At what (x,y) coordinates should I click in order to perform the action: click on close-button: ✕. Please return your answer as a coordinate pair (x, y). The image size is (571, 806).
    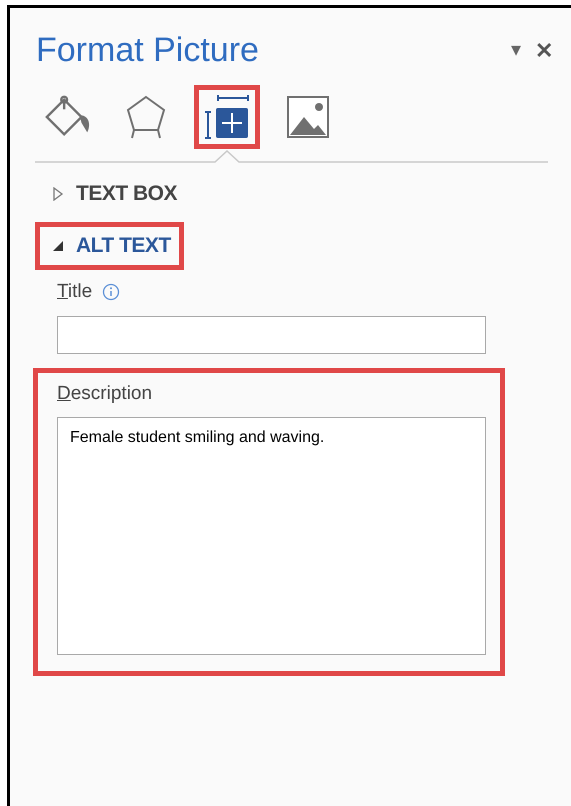
    Looking at the image, I should click on (544, 50).